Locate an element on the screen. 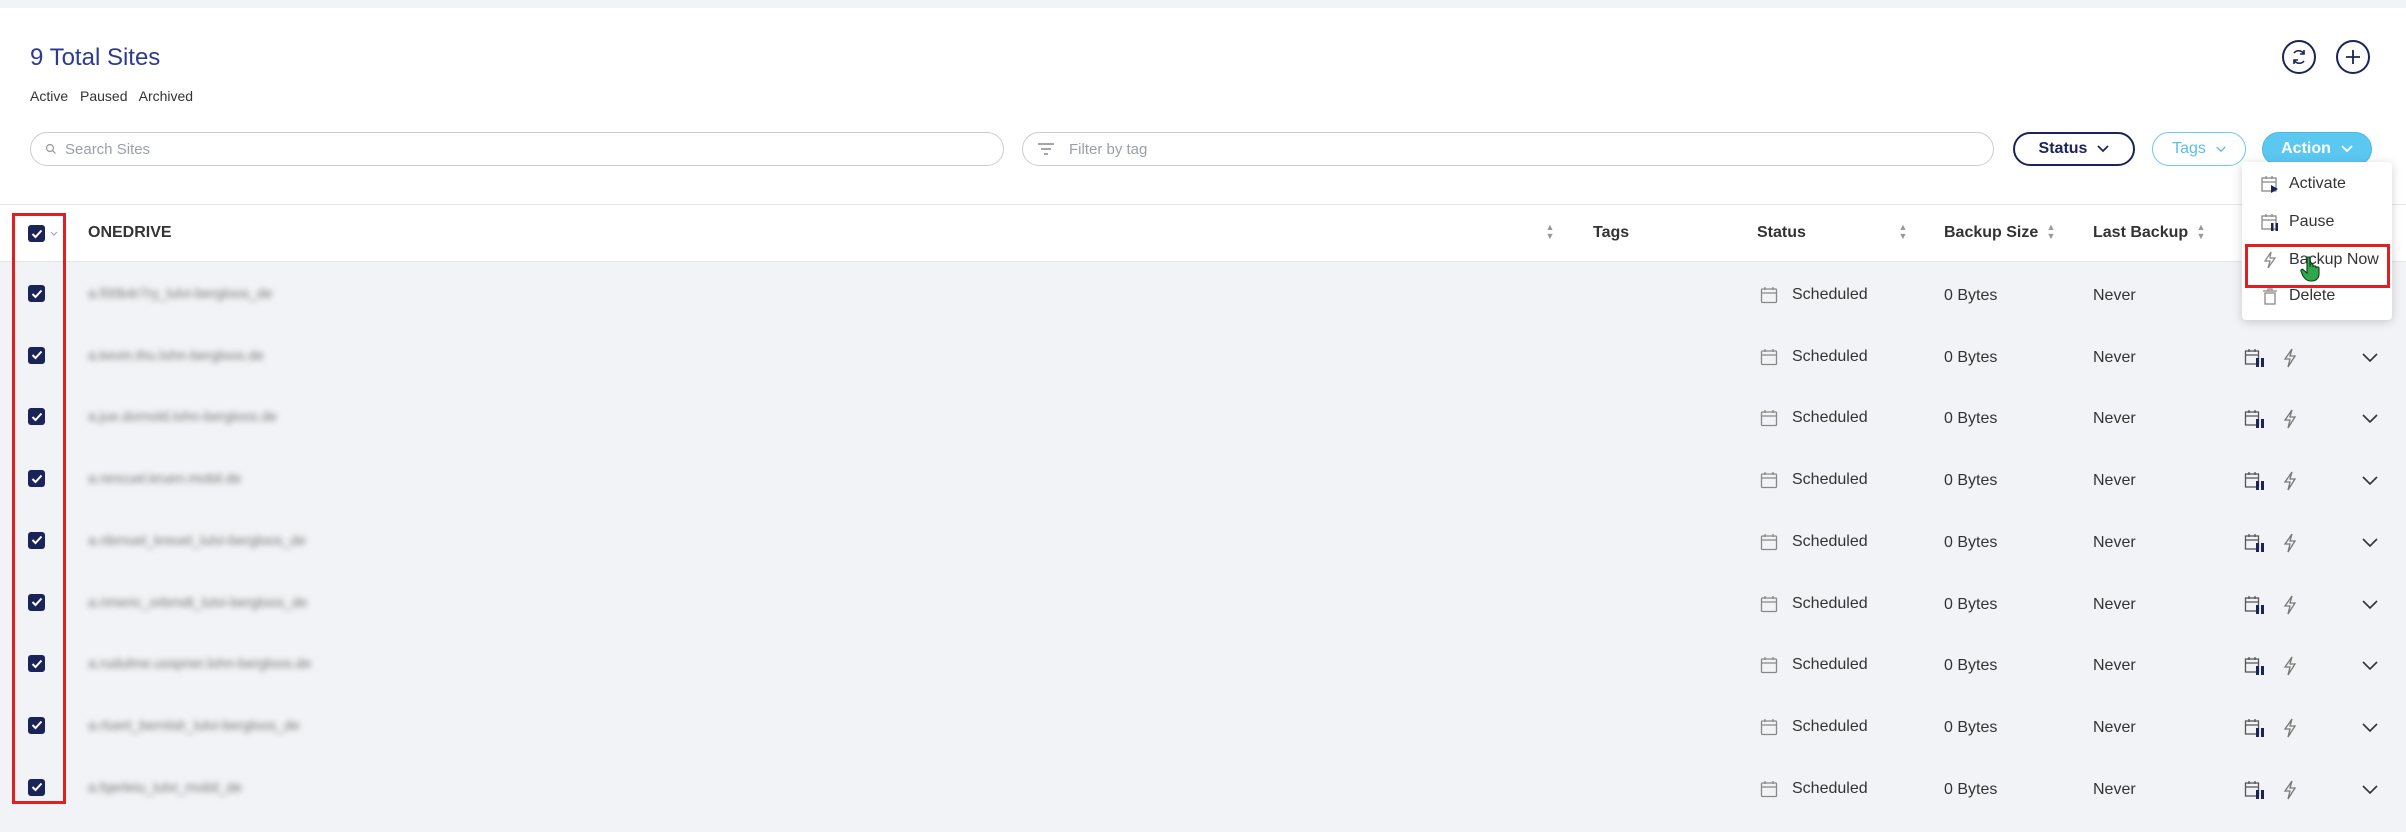  column-header-onedrive: ONEDRIVE is located at coordinates (130, 233).